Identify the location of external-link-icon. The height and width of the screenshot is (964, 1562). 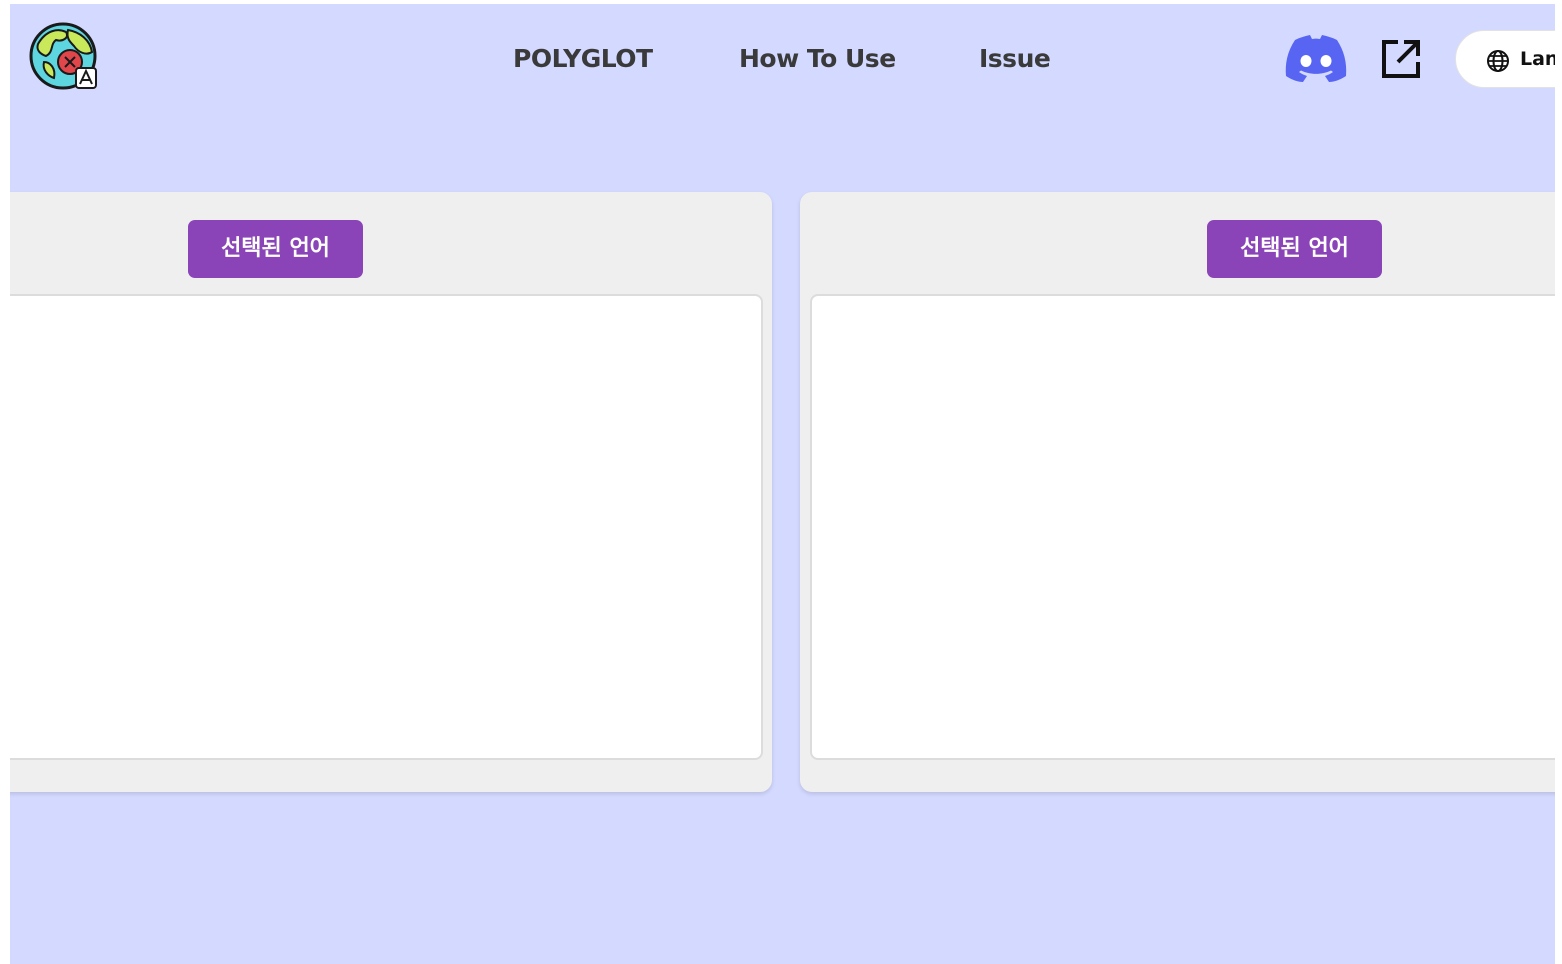
(1401, 59).